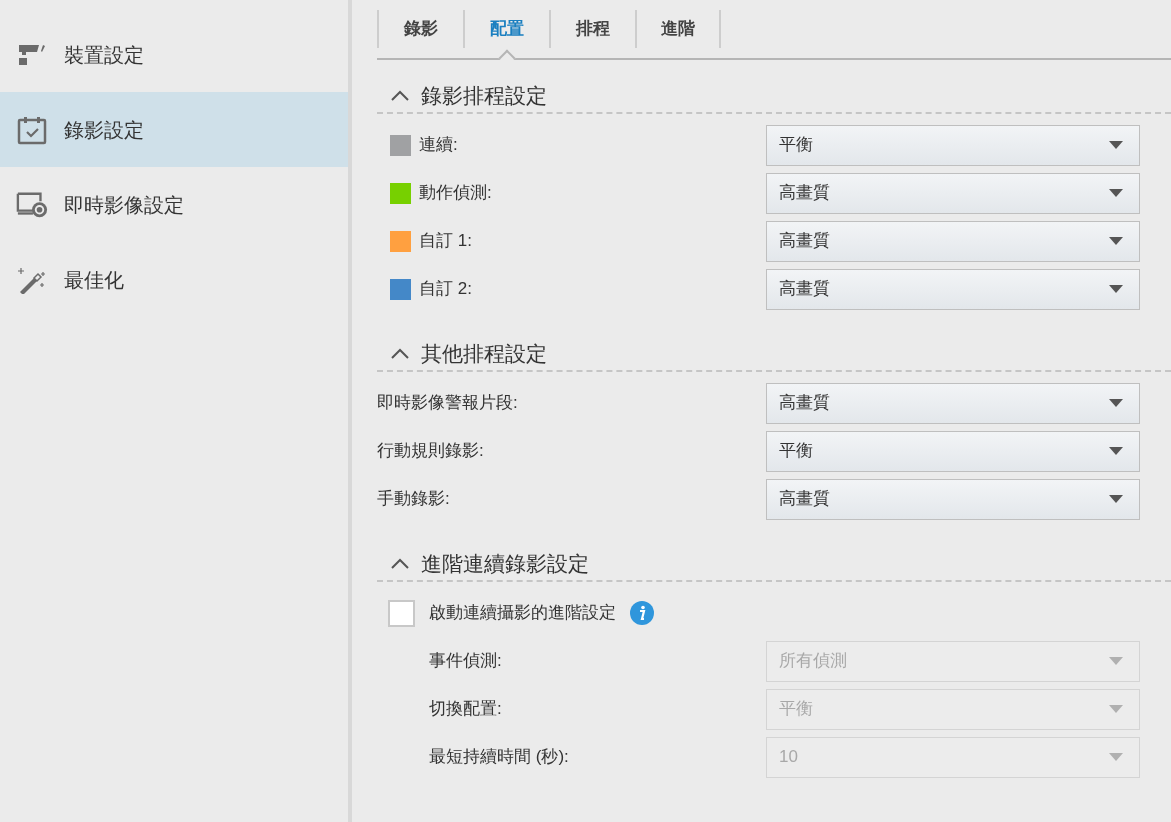  Describe the element at coordinates (174, 279) in the screenshot. I see `sidebar-item: 最佳化` at that location.